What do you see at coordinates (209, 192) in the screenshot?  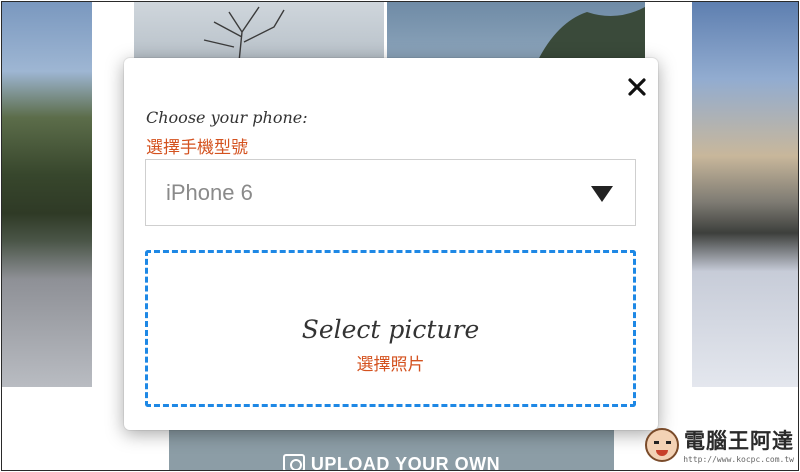 I see `phone-model-selected-value: iPhone 6` at bounding box center [209, 192].